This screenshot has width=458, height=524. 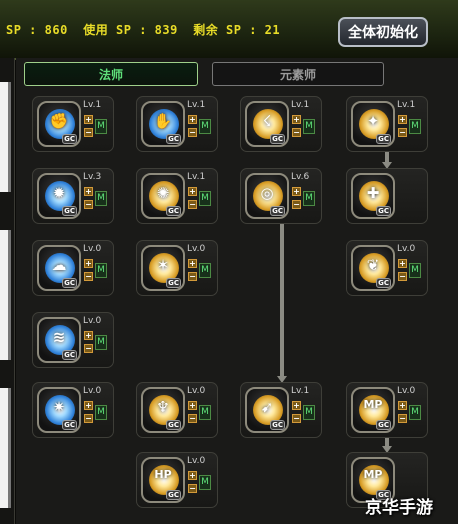 What do you see at coordinates (163, 124) in the screenshot?
I see `blue-claw-skill-icon: ✋ GC` at bounding box center [163, 124].